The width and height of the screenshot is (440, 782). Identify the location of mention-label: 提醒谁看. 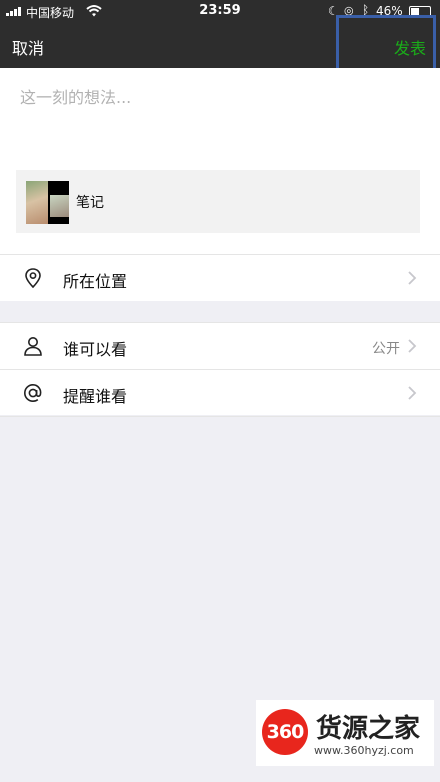
(95, 396).